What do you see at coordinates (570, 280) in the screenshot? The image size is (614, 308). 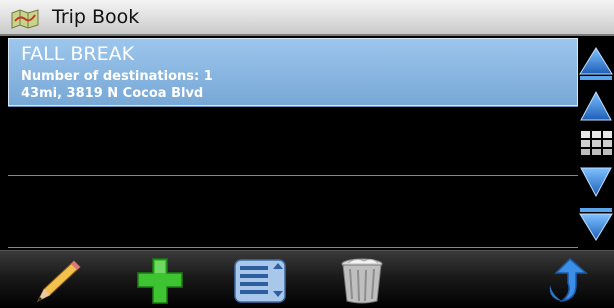 I see `back-arrow-icon` at bounding box center [570, 280].